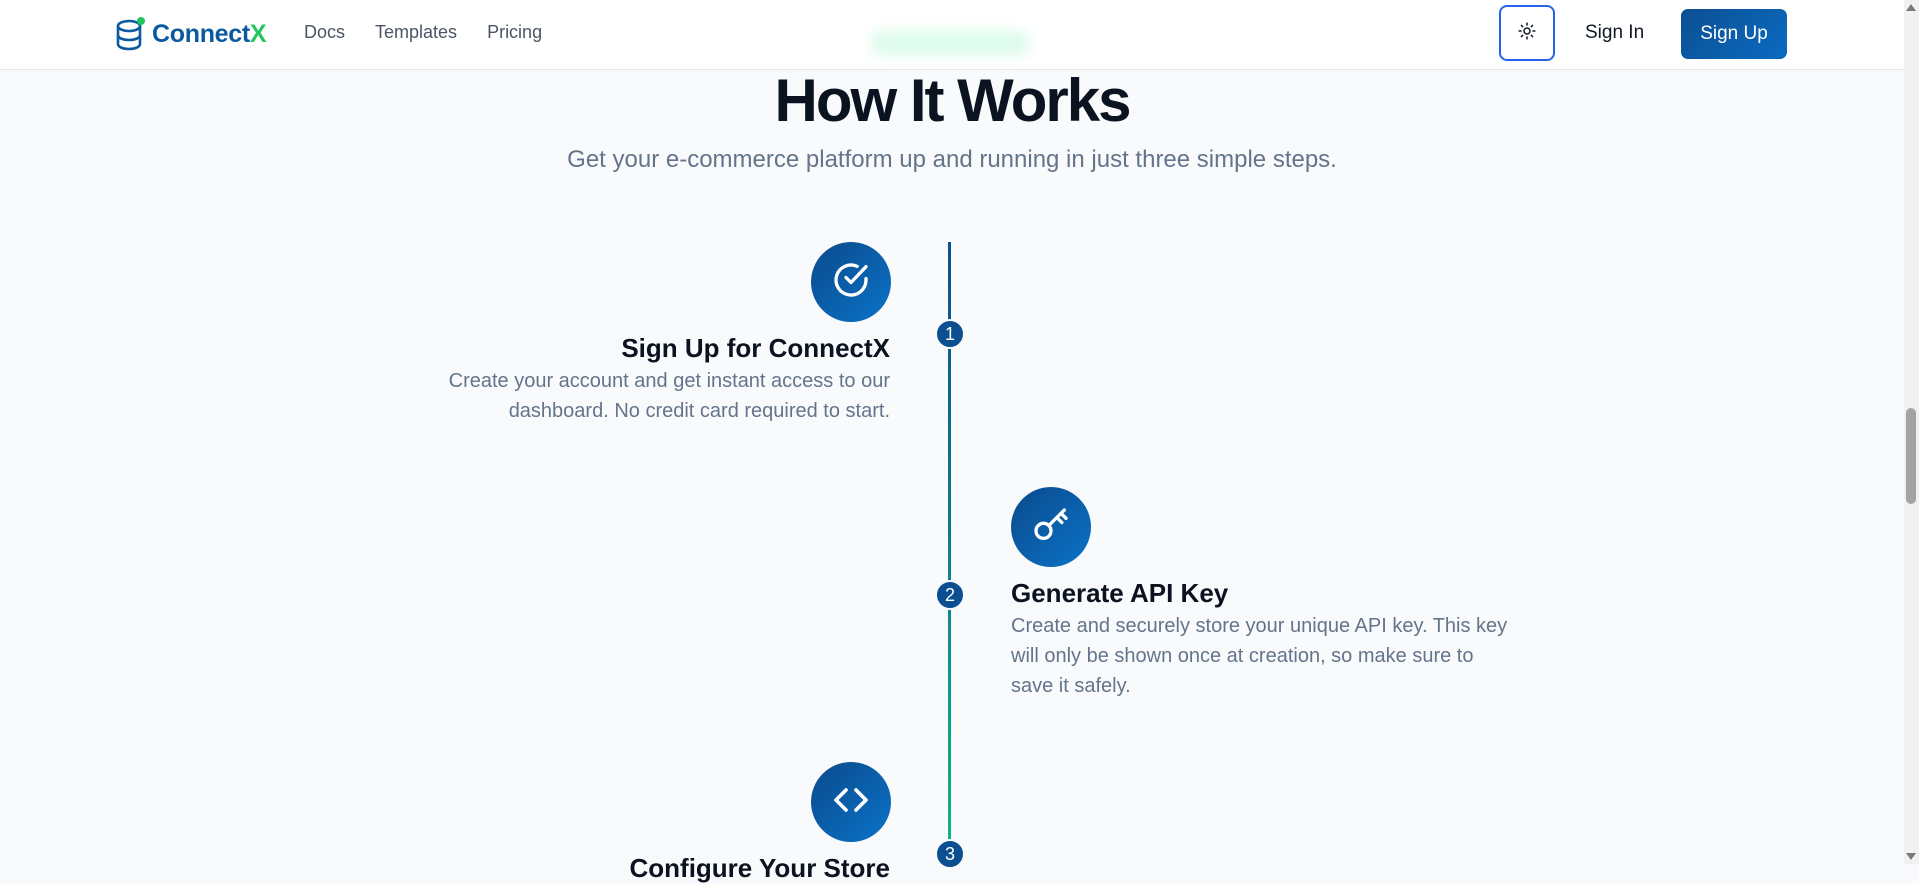 The image size is (1919, 884). What do you see at coordinates (1120, 593) in the screenshot?
I see `step-2-title: Generate API Key` at bounding box center [1120, 593].